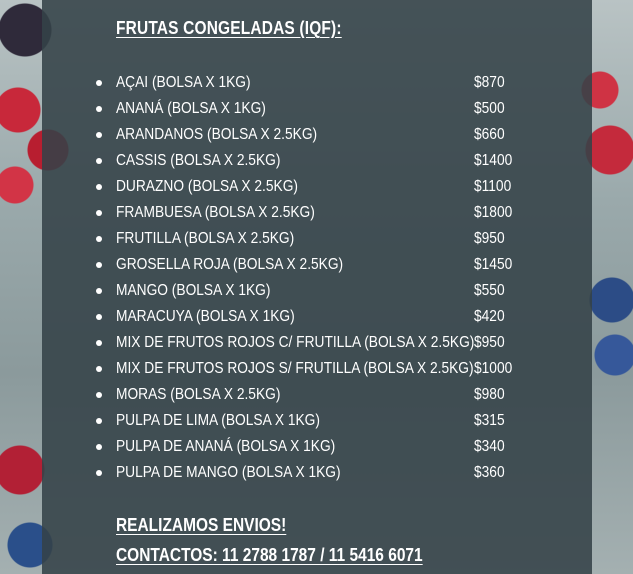 Image resolution: width=633 pixels, height=574 pixels. Describe the element at coordinates (207, 186) in the screenshot. I see `product-name: DURAZNO (BOLSA X 2.5KG)` at that location.